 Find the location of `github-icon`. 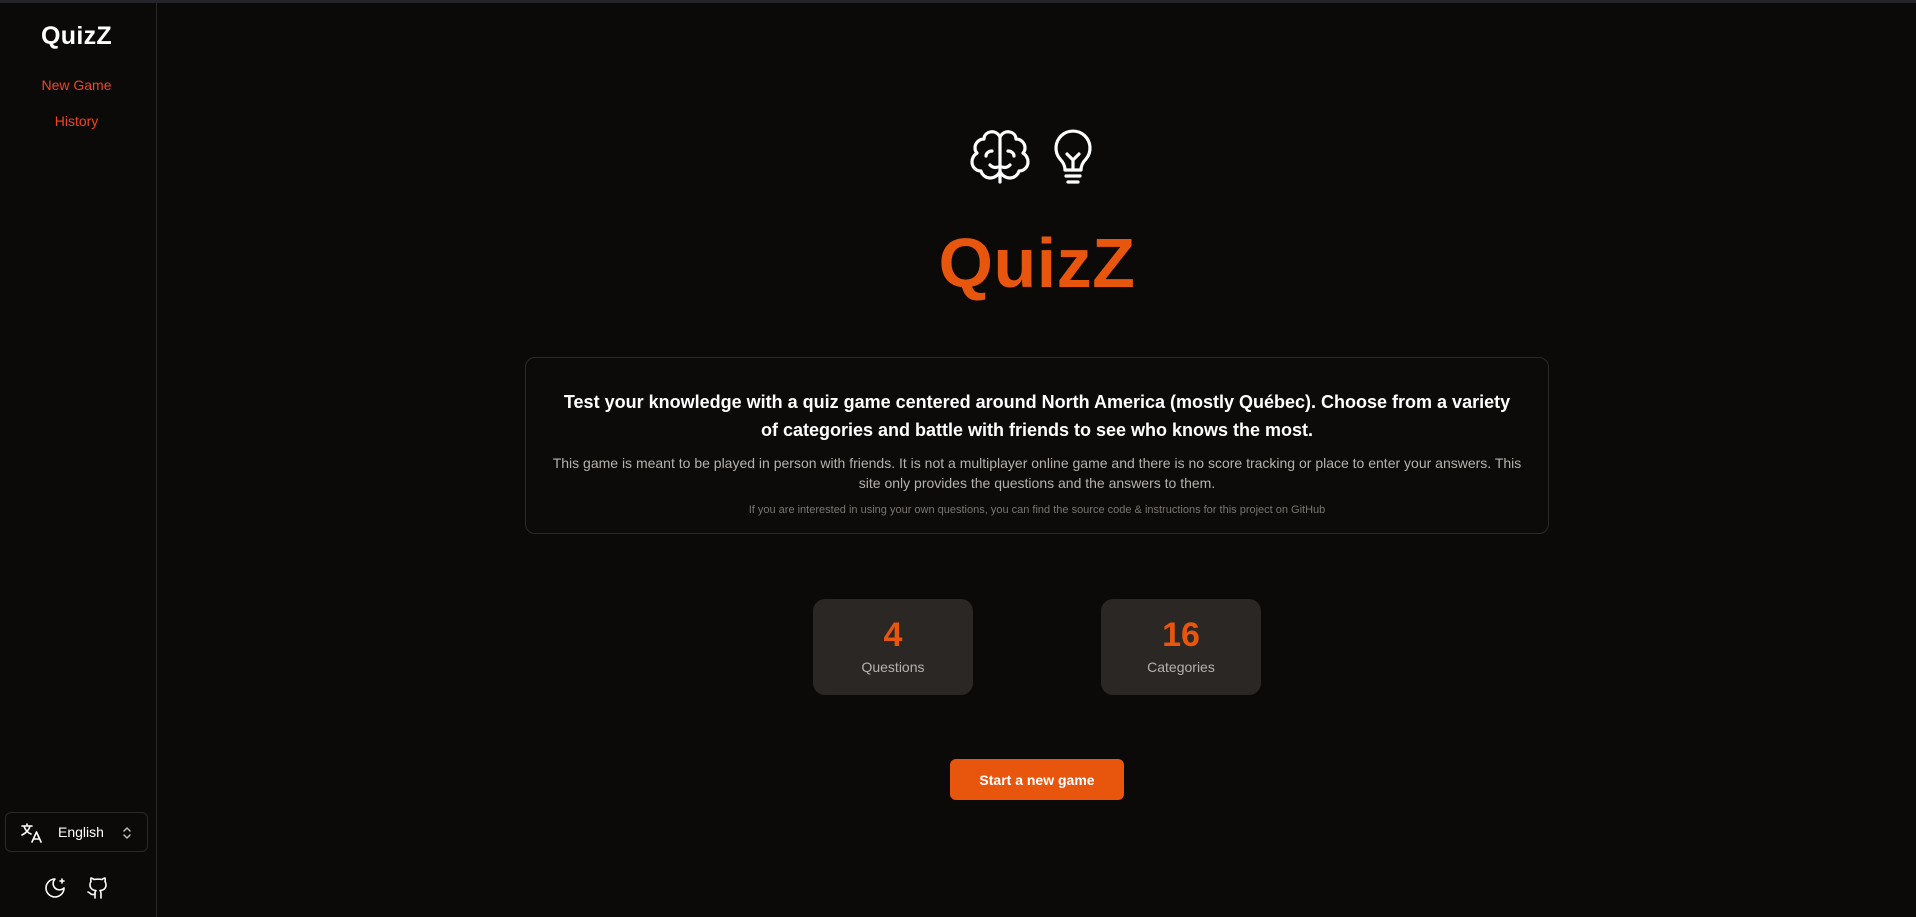

github-icon is located at coordinates (98, 888).